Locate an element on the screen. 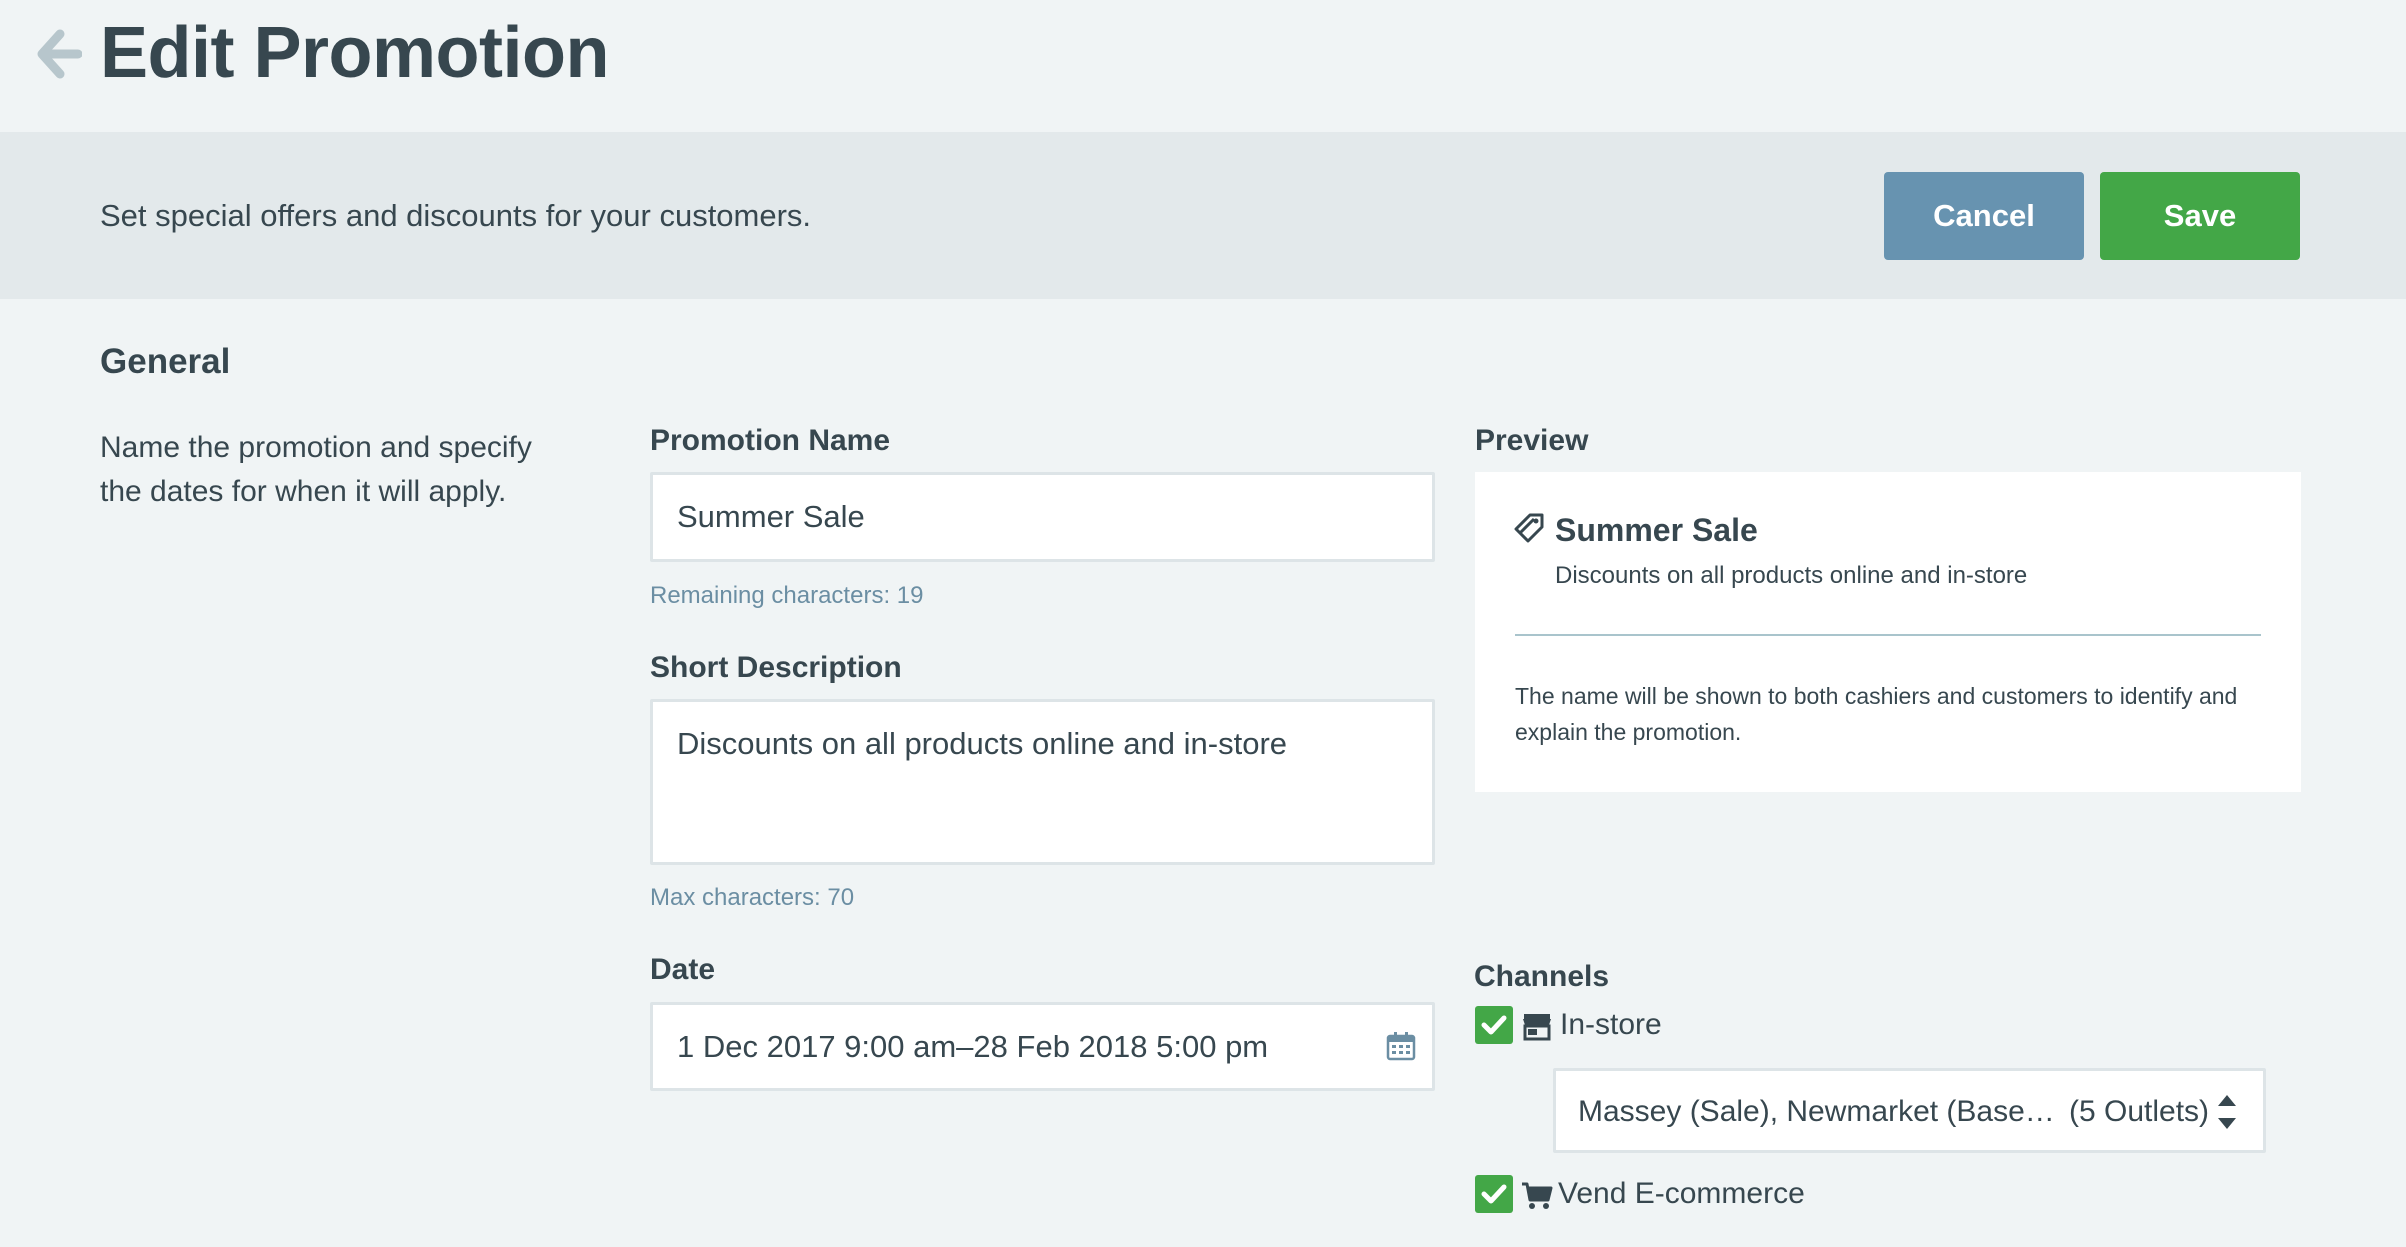 The width and height of the screenshot is (2406, 1247). date-range-value: 1 Dec 2017 9:00 am–28 Feb 2018 5:00 pm is located at coordinates (973, 1046).